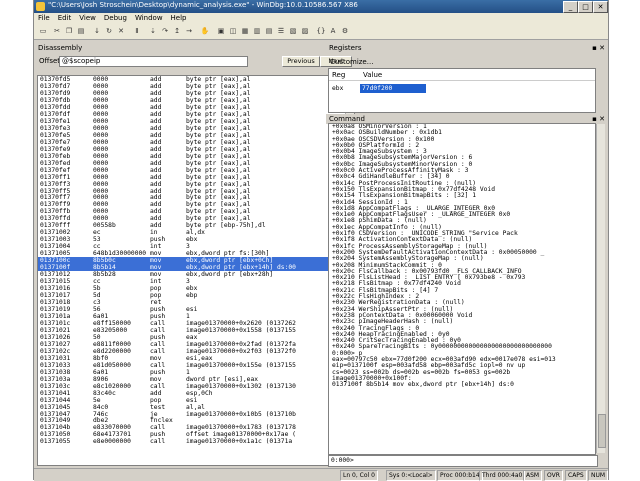 This screenshot has height=481, width=640. What do you see at coordinates (196, 239) in the screenshot?
I see `disassembly-row: 01371003 53 push ebx` at bounding box center [196, 239].